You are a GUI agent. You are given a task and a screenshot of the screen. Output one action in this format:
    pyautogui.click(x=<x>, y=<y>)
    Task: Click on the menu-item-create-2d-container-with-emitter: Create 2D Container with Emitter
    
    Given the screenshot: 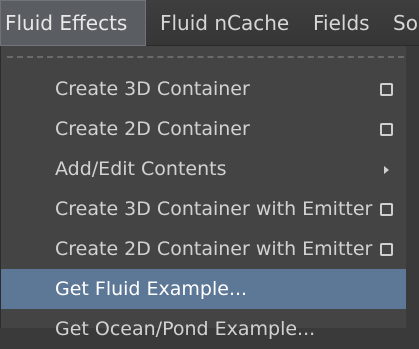 What is the action you would take?
    pyautogui.click(x=204, y=249)
    